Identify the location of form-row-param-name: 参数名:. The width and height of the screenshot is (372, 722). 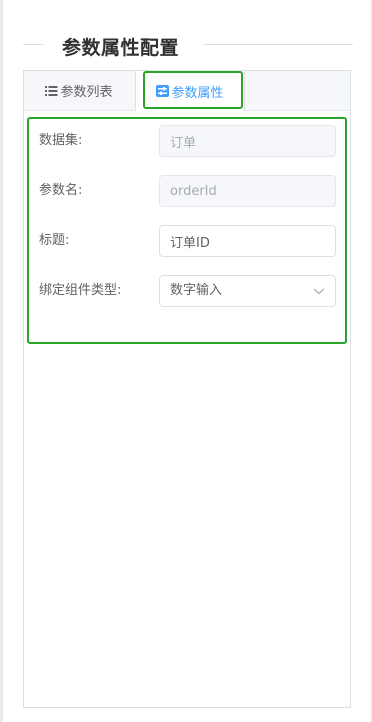
(187, 191).